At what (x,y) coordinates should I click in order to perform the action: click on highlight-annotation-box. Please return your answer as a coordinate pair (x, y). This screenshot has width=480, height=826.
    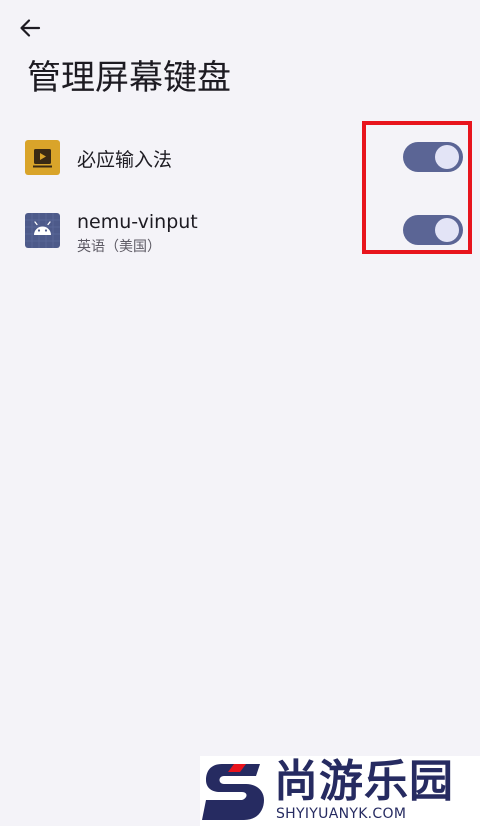
    Looking at the image, I should click on (417, 187).